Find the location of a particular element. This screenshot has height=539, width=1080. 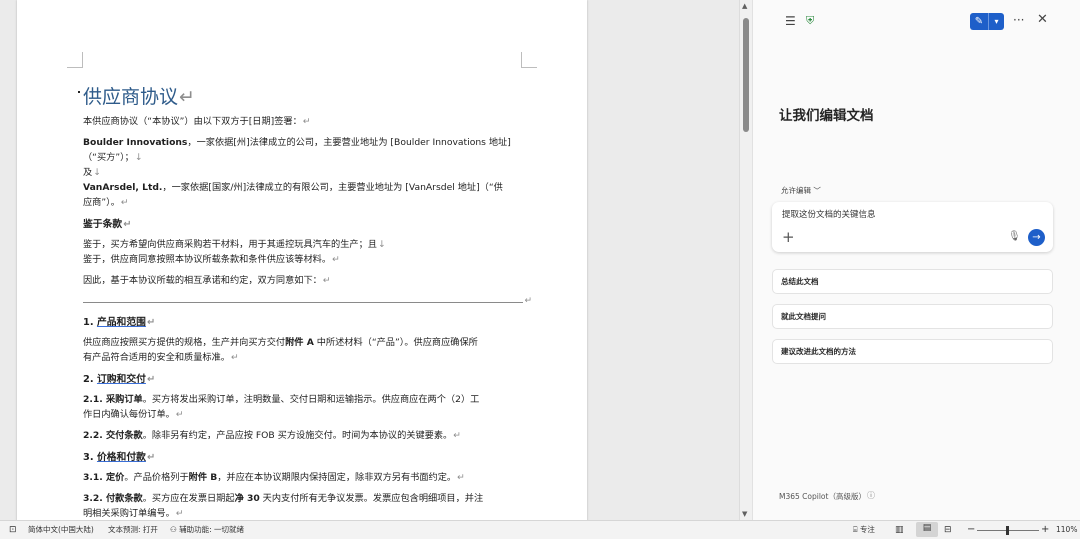

print-layout-view-icon: ▤ is located at coordinates (927, 529).